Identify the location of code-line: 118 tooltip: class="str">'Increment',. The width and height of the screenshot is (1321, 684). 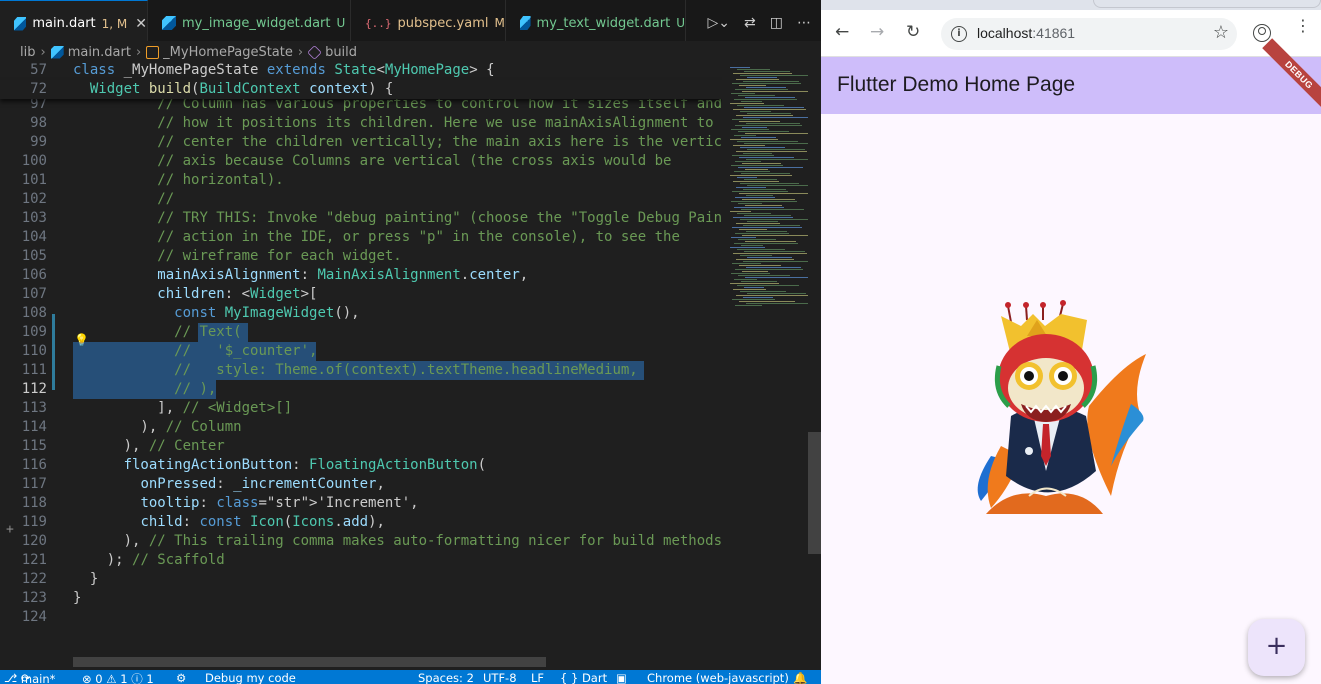
(361, 503).